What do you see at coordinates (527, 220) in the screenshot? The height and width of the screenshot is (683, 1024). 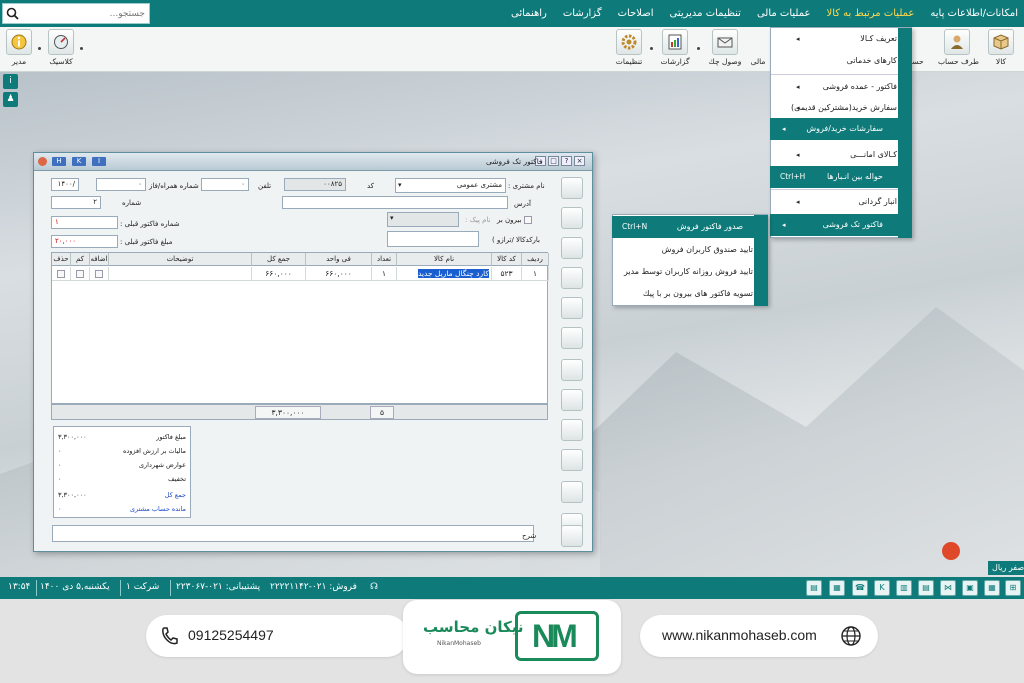 I see `courier-check-icon` at bounding box center [527, 220].